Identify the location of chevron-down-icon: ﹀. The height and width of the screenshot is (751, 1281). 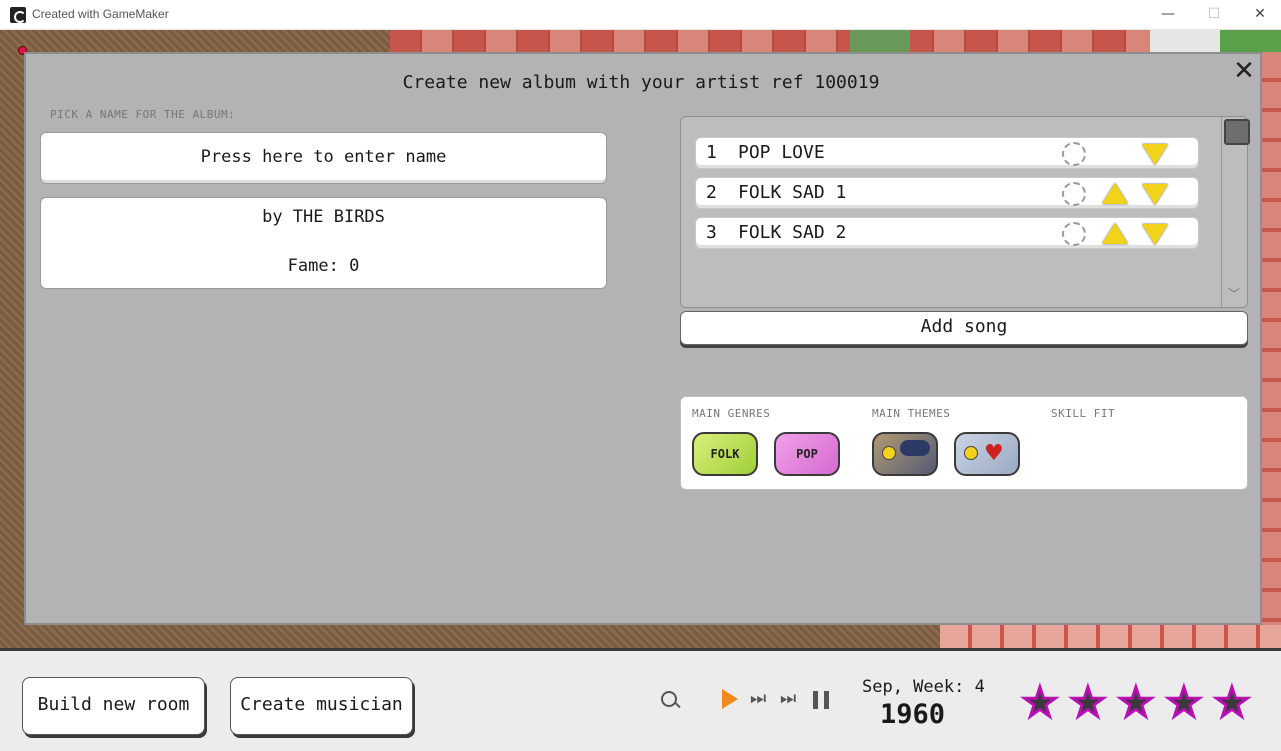
(1234, 293).